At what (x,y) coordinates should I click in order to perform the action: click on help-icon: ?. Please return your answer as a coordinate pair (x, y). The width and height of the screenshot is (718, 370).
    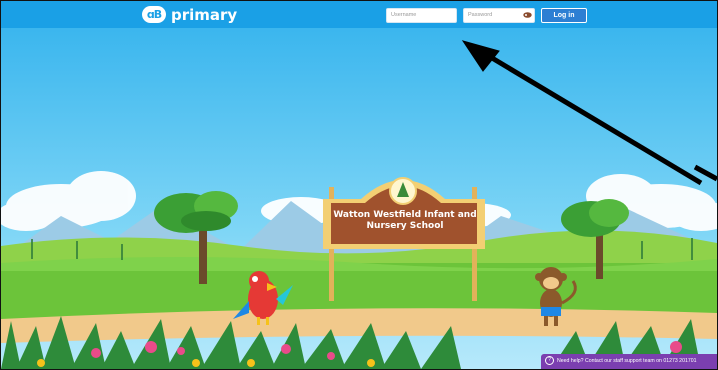
    Looking at the image, I should click on (549, 361).